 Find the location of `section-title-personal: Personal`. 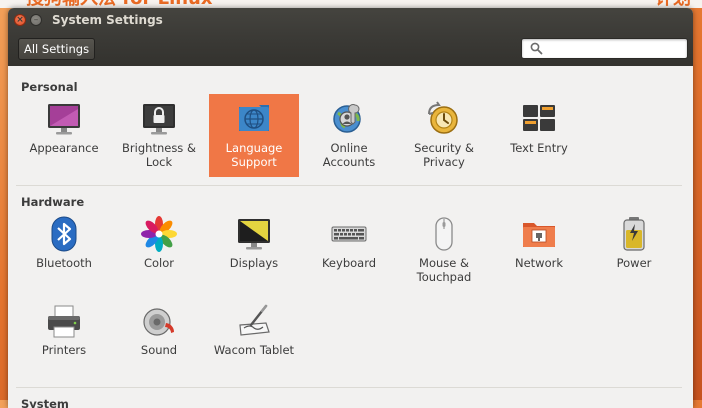

section-title-personal: Personal is located at coordinates (49, 87).